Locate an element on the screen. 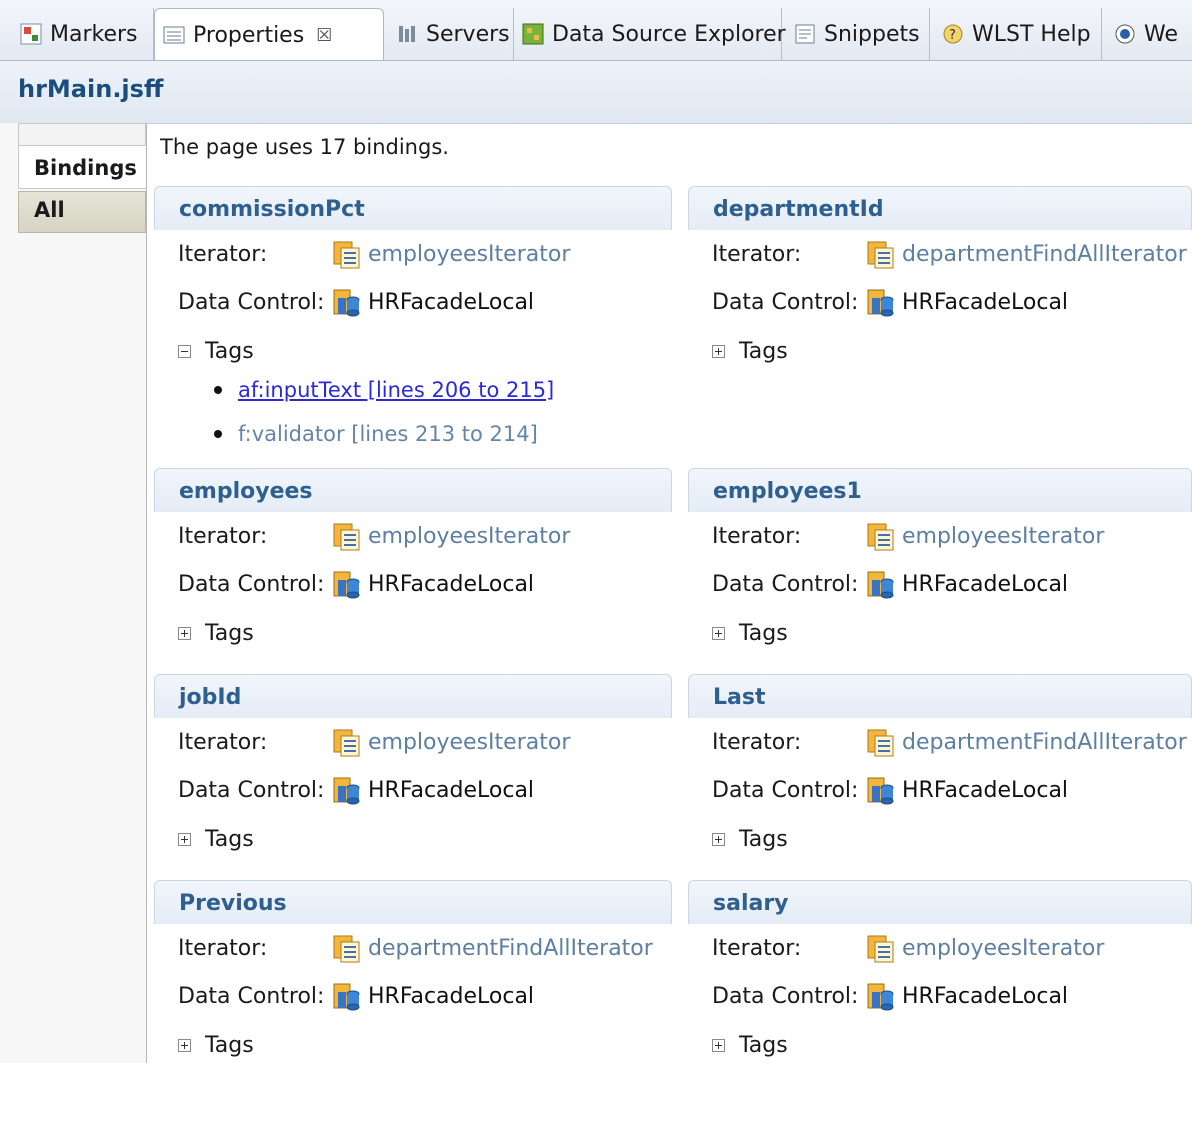 The image size is (1192, 1140). section-header: commissionPct is located at coordinates (413, 208).